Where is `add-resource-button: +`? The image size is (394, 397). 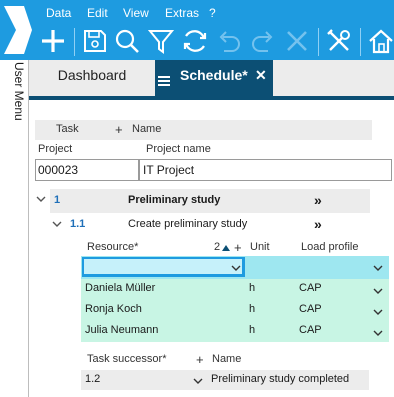
add-resource-button: + is located at coordinates (238, 247).